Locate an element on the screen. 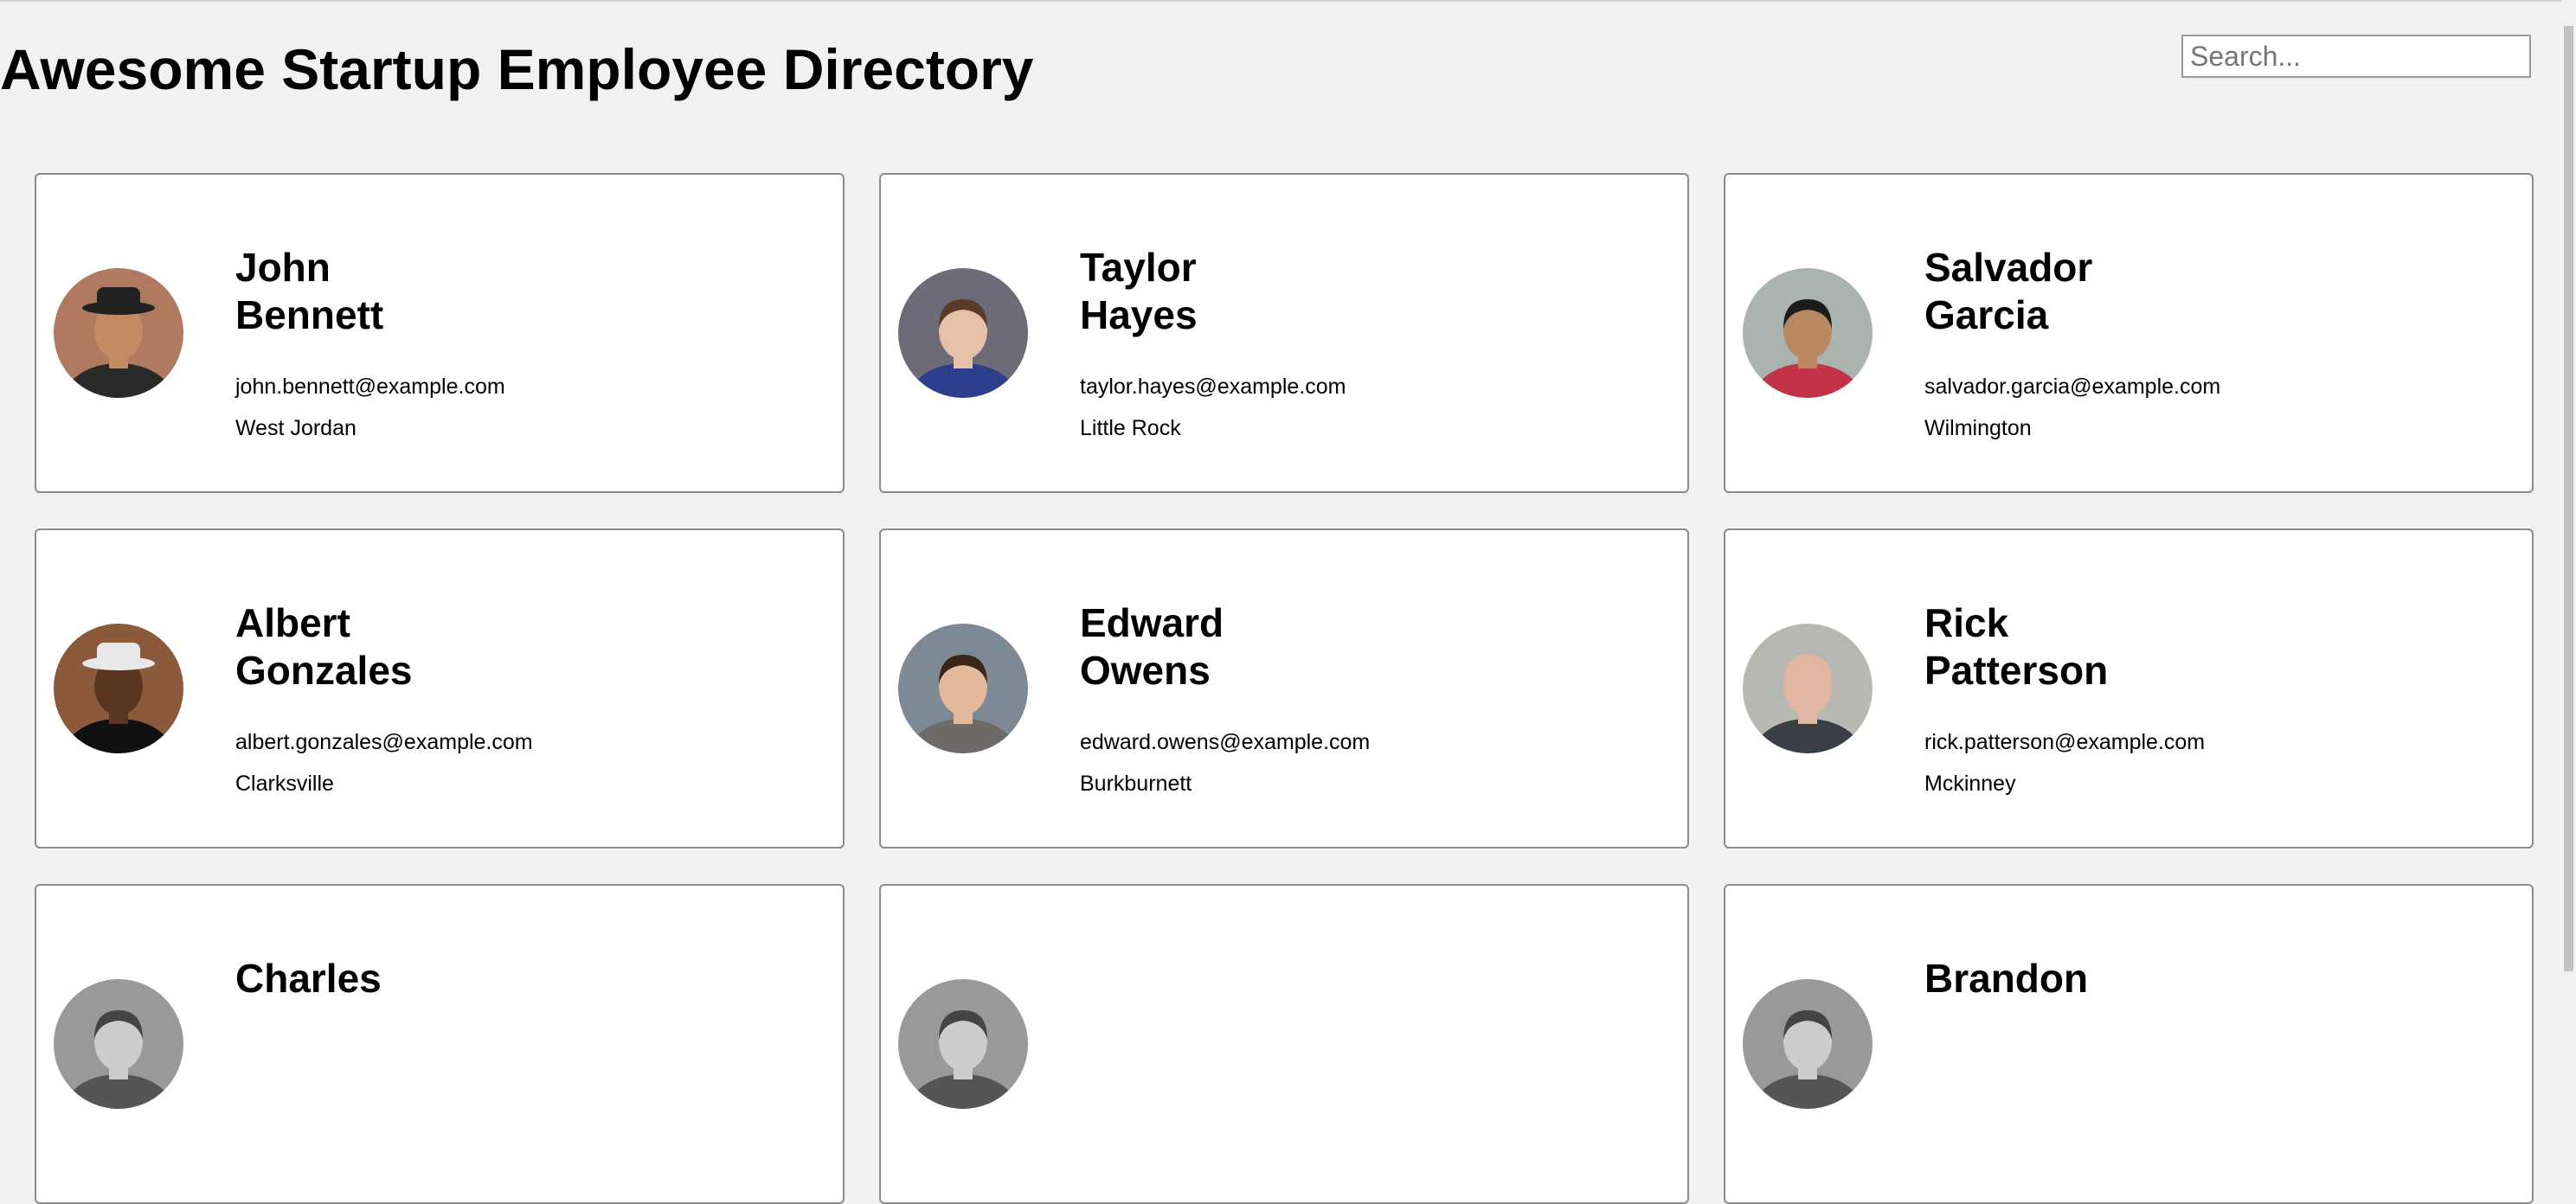 The width and height of the screenshot is (2576, 1204). page-title: Awesome Startup Employee Directory is located at coordinates (517, 69).